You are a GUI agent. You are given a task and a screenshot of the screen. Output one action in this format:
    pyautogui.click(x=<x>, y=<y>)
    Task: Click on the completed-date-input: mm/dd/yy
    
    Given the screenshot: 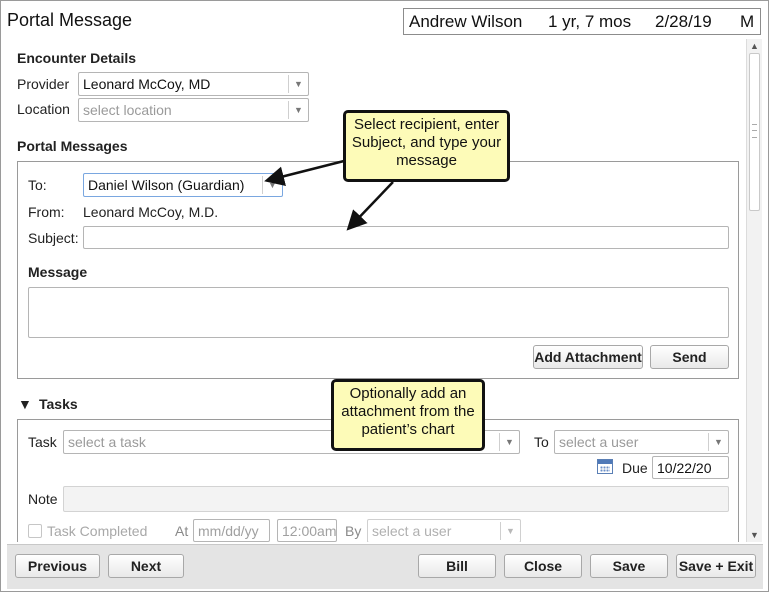 What is the action you would take?
    pyautogui.click(x=231, y=530)
    